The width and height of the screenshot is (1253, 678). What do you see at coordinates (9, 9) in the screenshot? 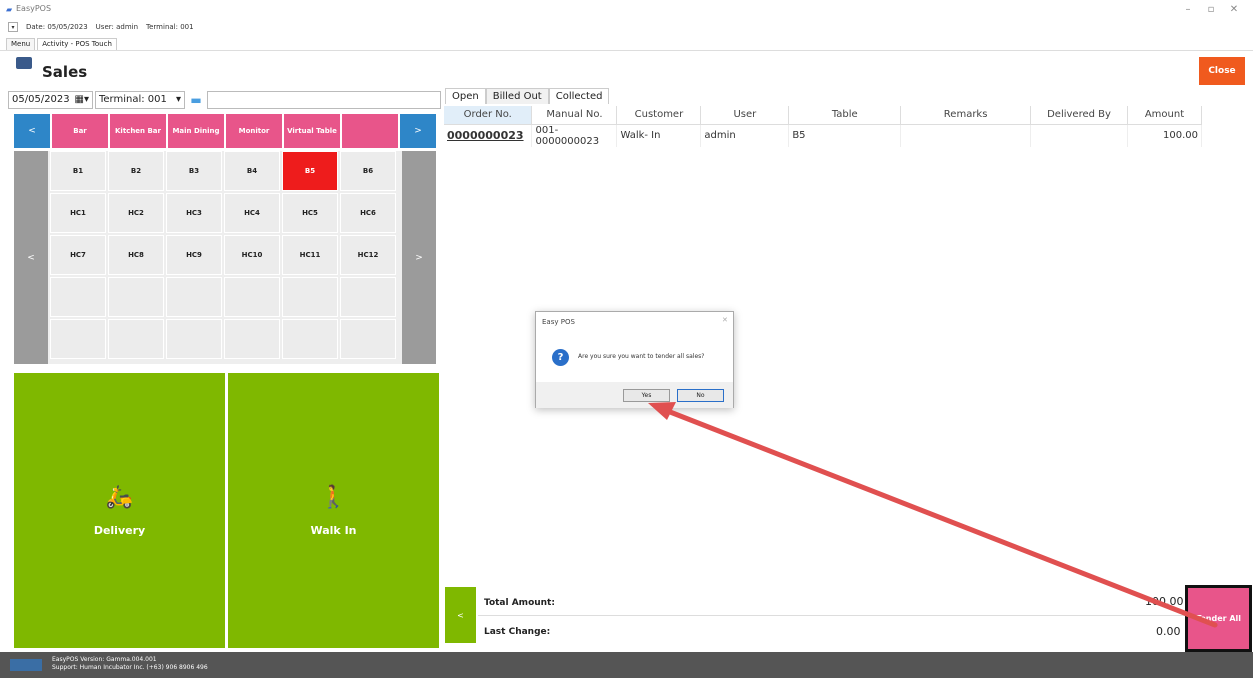
I see `app-logo-icon: ▰` at bounding box center [9, 9].